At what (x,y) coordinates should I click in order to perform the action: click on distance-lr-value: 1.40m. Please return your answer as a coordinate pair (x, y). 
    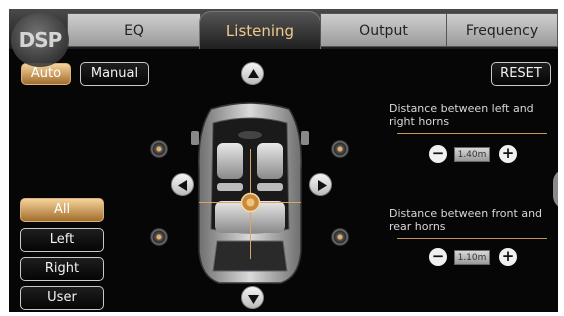
    Looking at the image, I should click on (472, 154).